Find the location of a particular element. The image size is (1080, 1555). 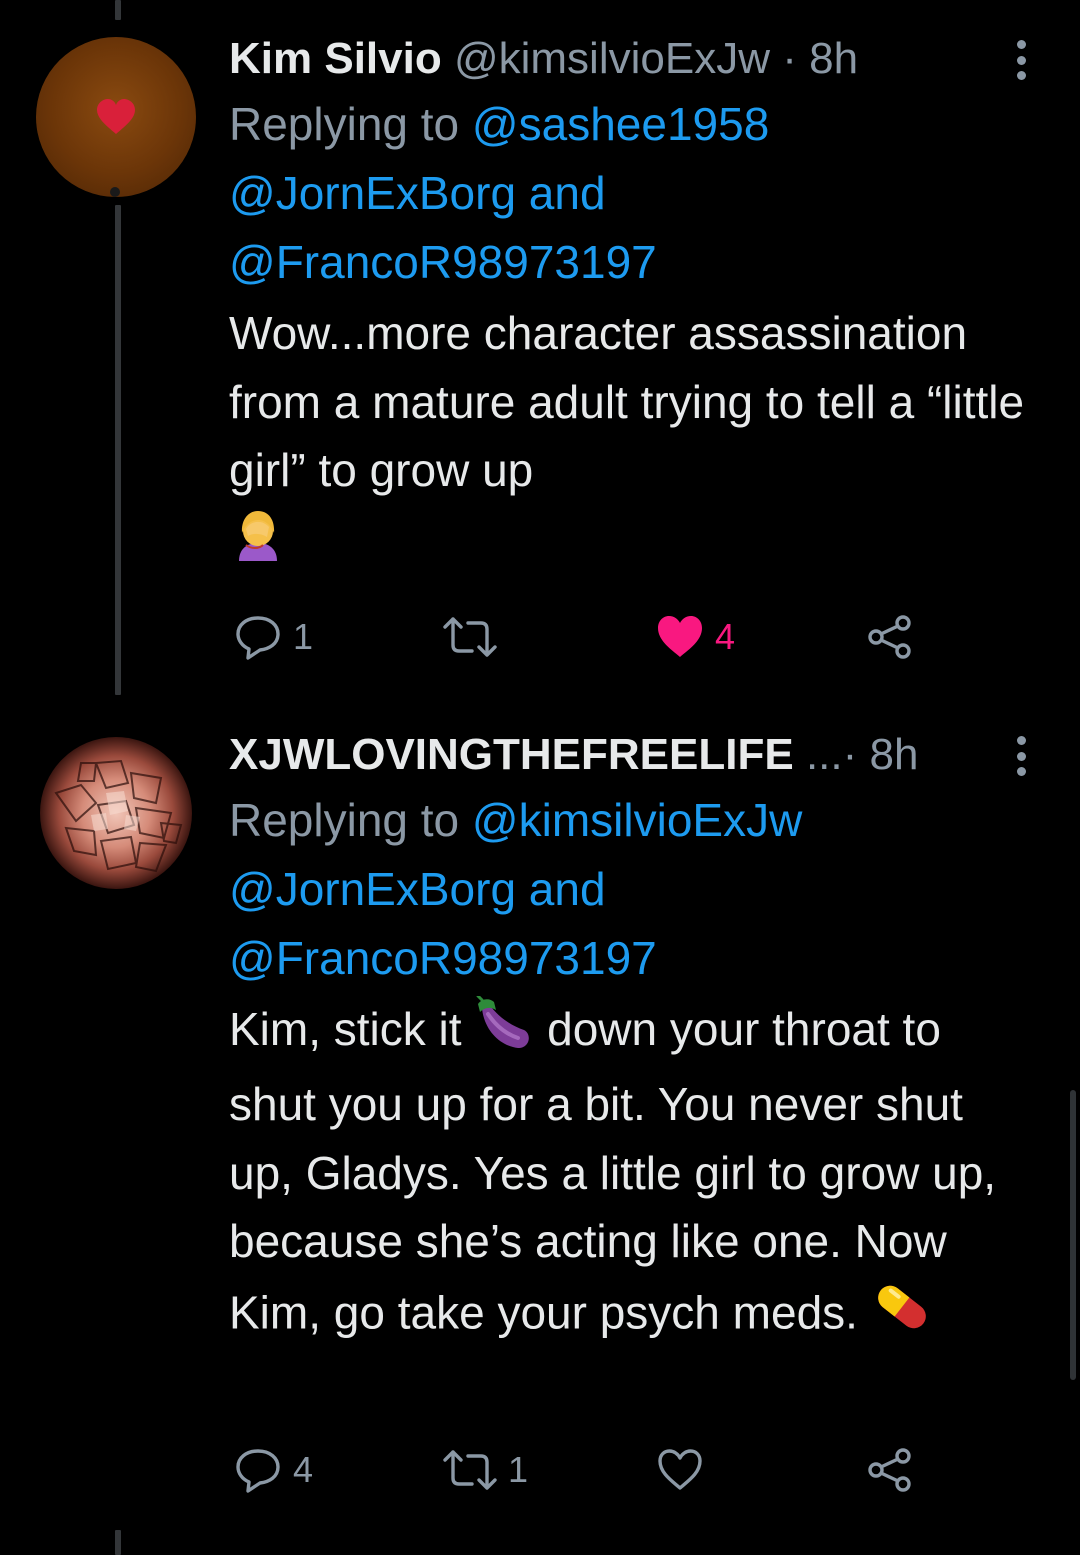

heart-icon is located at coordinates (116, 148).